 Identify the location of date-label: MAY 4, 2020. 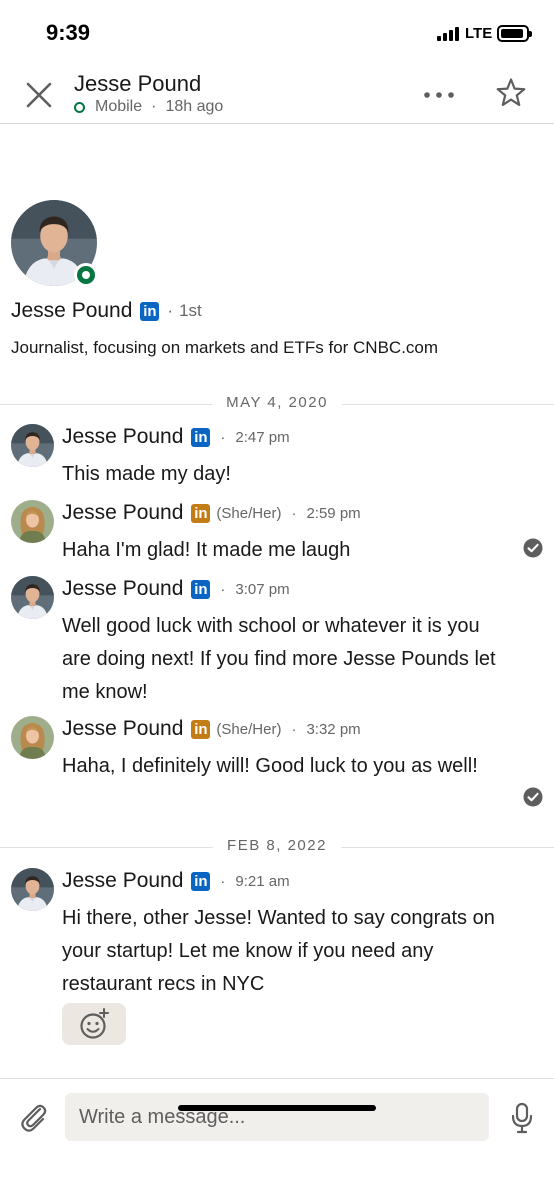
(277, 402).